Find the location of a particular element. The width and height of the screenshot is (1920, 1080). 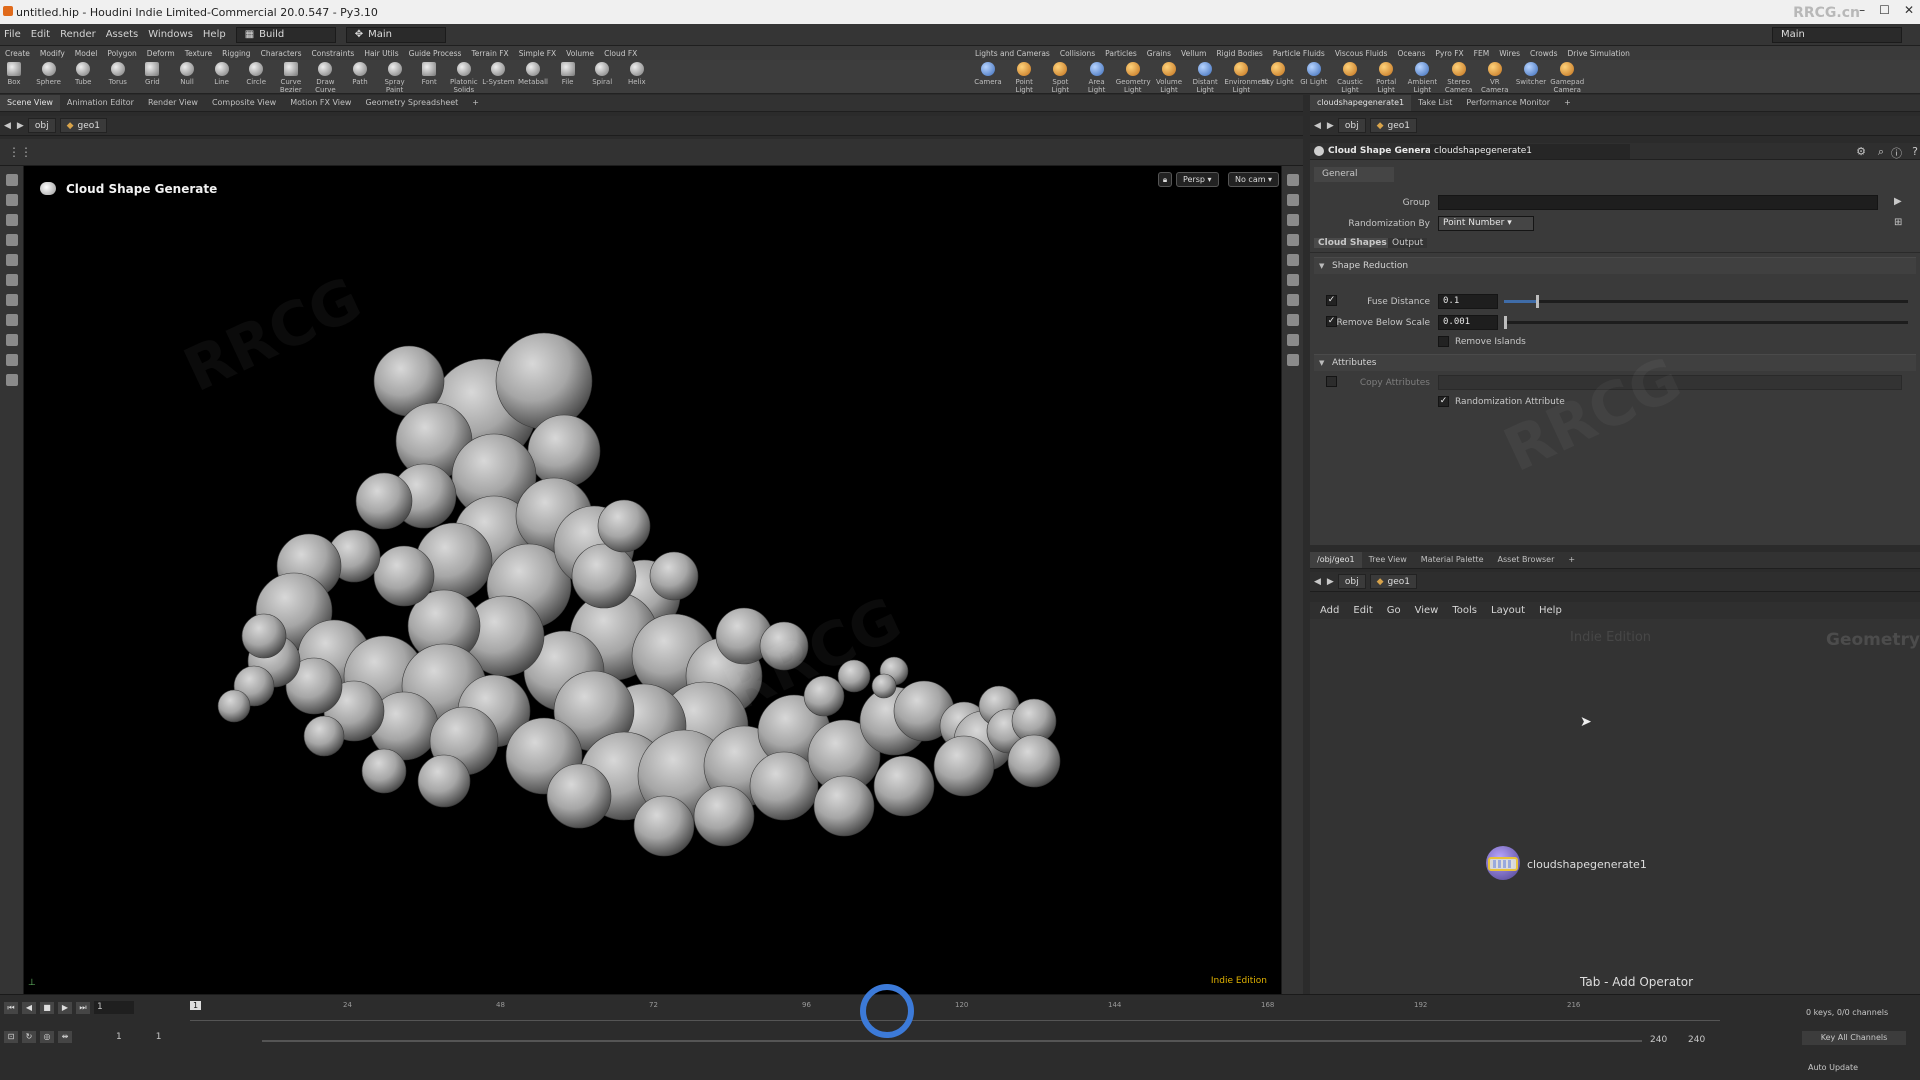

shelf-tab-collisions: Collisions is located at coordinates (1077, 53).